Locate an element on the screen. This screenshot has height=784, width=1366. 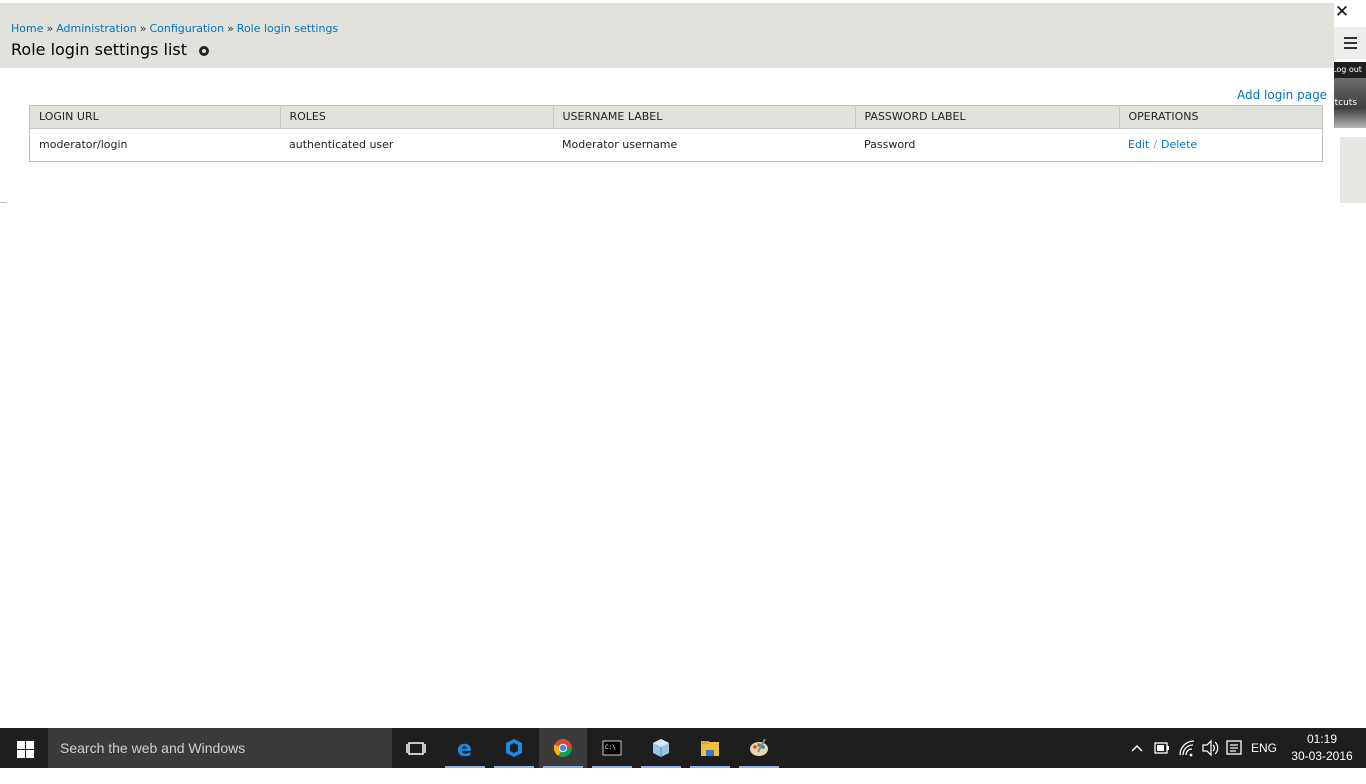
wifi-icon is located at coordinates (1187, 748).